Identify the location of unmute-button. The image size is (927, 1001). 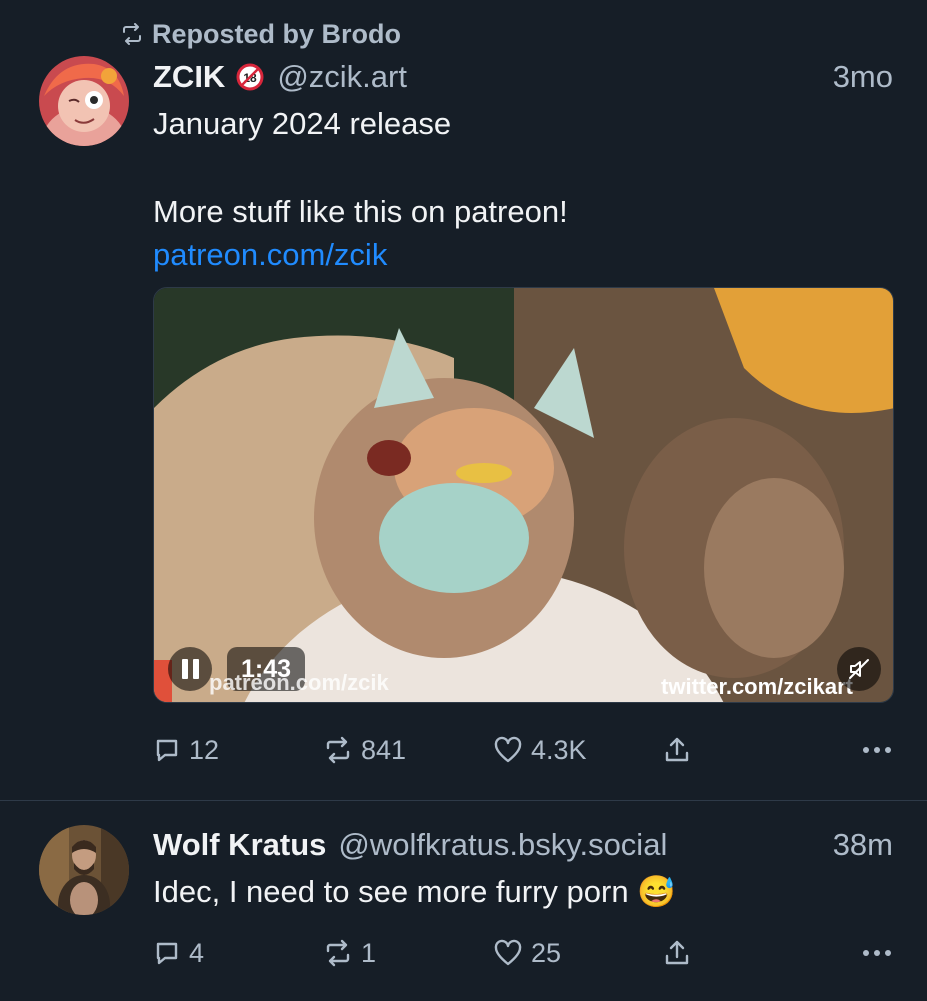
(859, 669).